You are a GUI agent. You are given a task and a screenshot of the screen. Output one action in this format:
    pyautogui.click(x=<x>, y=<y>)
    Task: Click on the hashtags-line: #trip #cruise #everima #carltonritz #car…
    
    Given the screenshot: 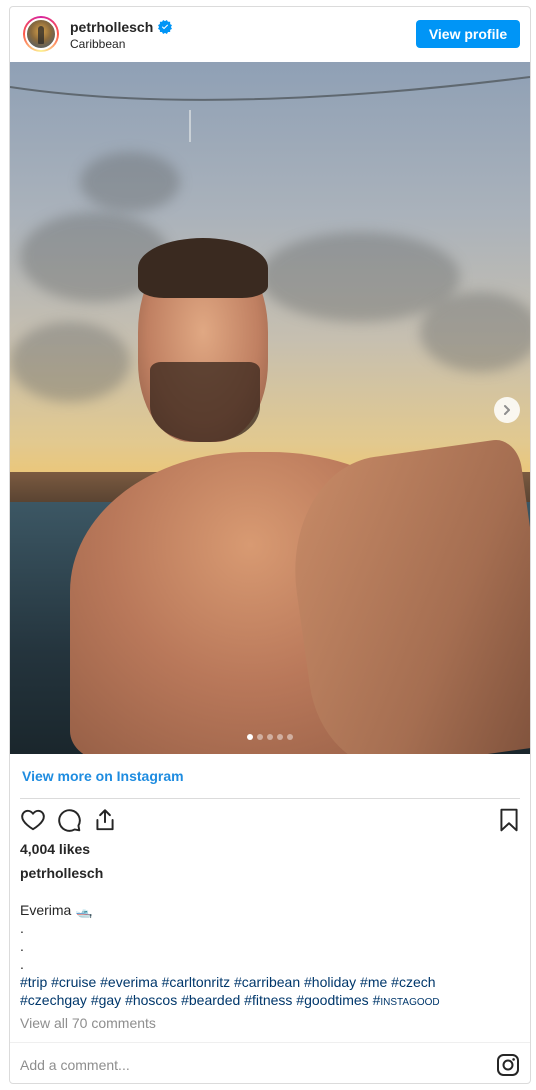 What is the action you would take?
    pyautogui.click(x=270, y=982)
    